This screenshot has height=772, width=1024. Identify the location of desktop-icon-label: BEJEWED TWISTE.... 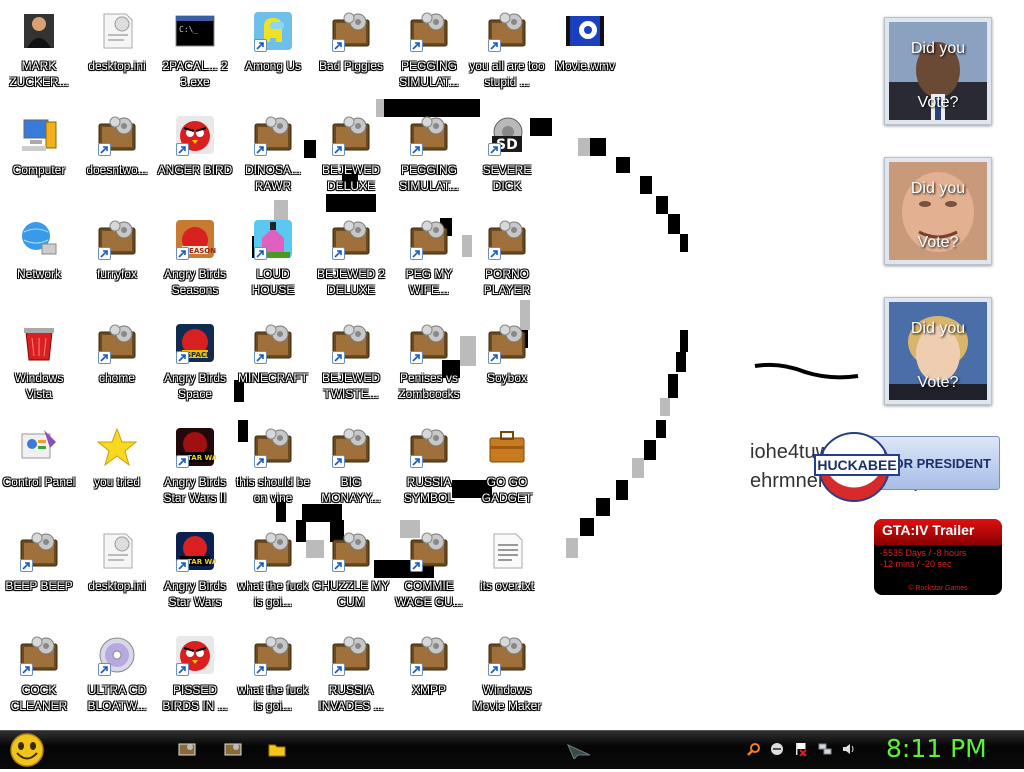
(350, 386).